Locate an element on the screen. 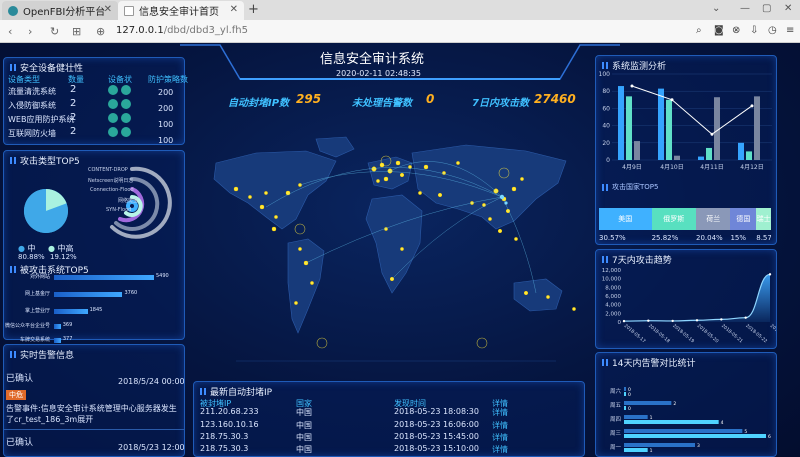  tab-openfbi: OpenFBI分析平台 ✕ is located at coordinates (60, 10).